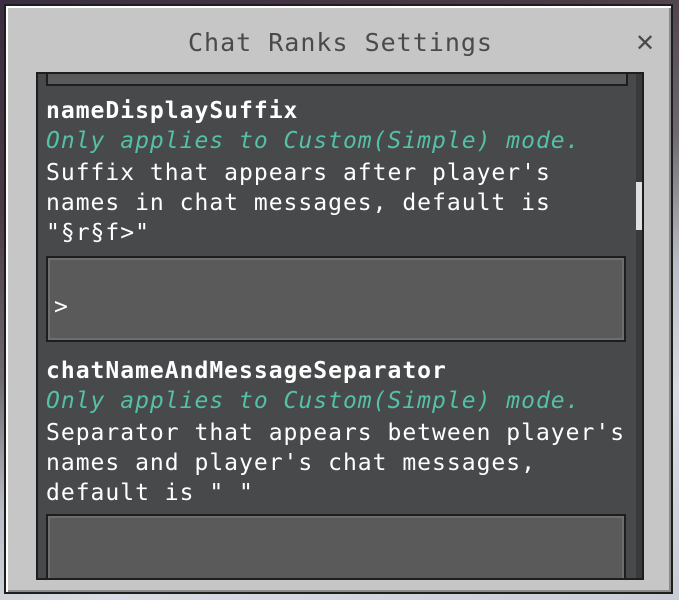 Image resolution: width=679 pixels, height=600 pixels. What do you see at coordinates (61, 307) in the screenshot?
I see `input-value: >` at bounding box center [61, 307].